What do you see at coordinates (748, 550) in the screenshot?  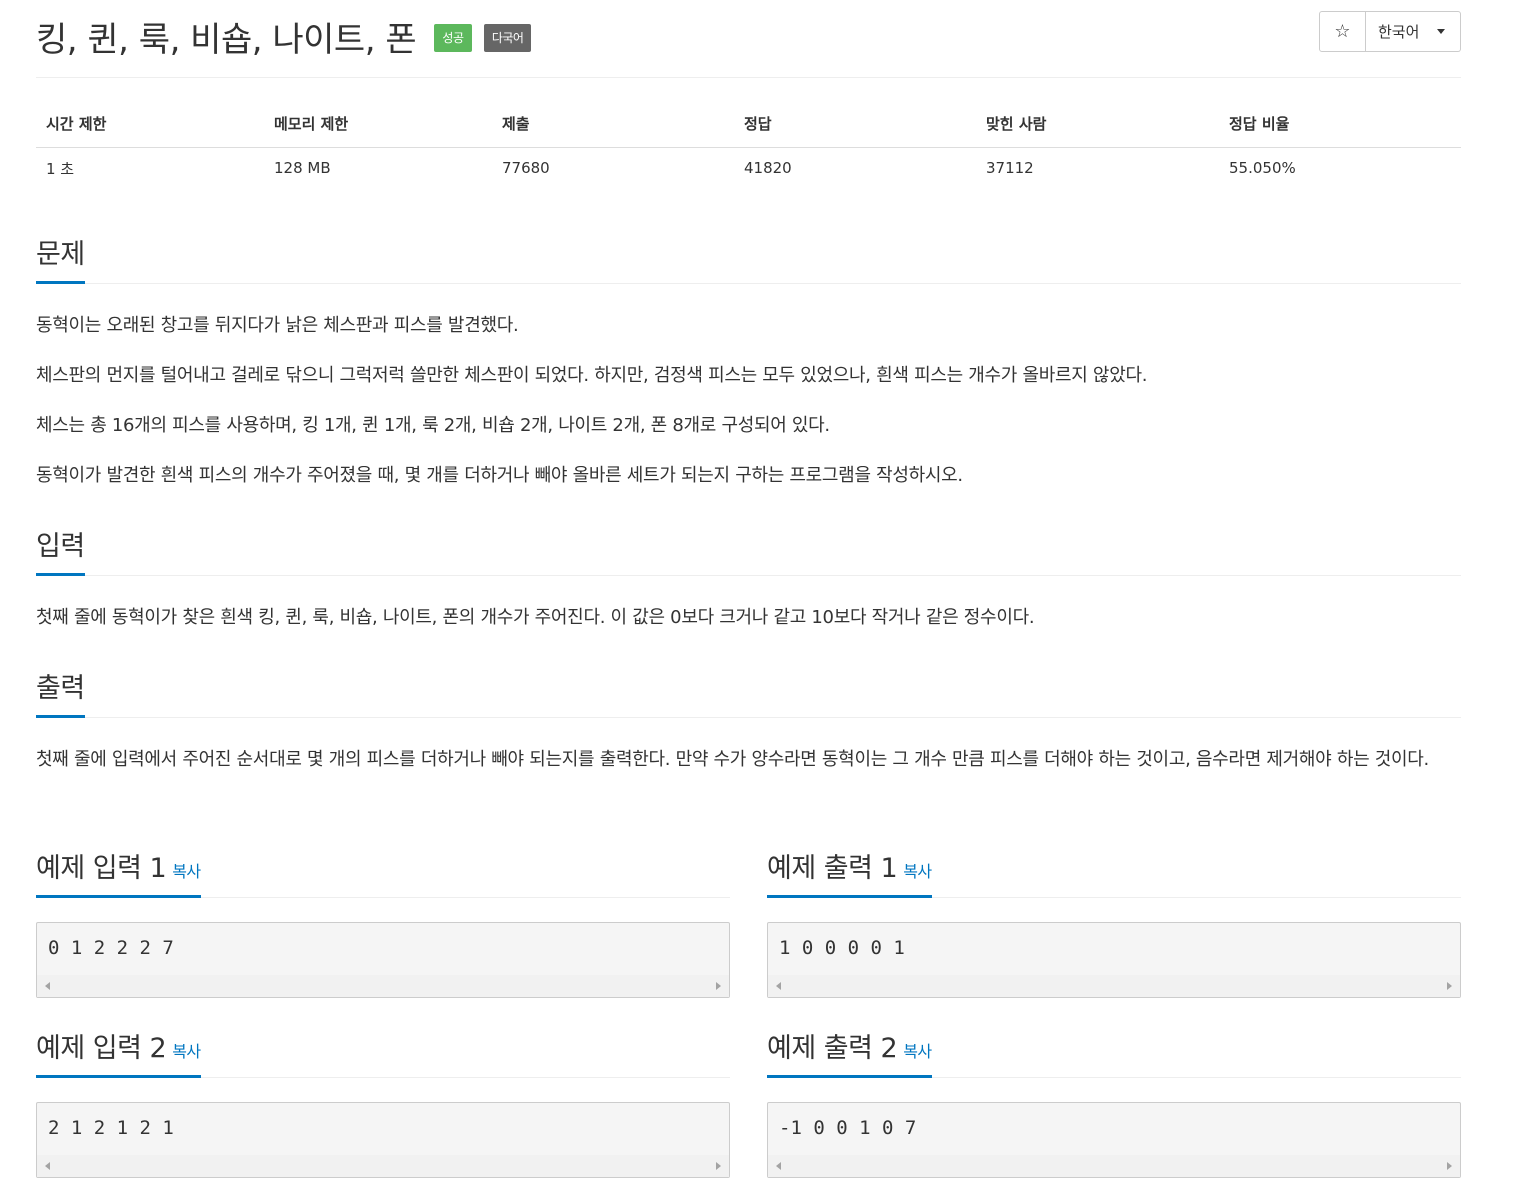 I see `input-section-header: 입력` at bounding box center [748, 550].